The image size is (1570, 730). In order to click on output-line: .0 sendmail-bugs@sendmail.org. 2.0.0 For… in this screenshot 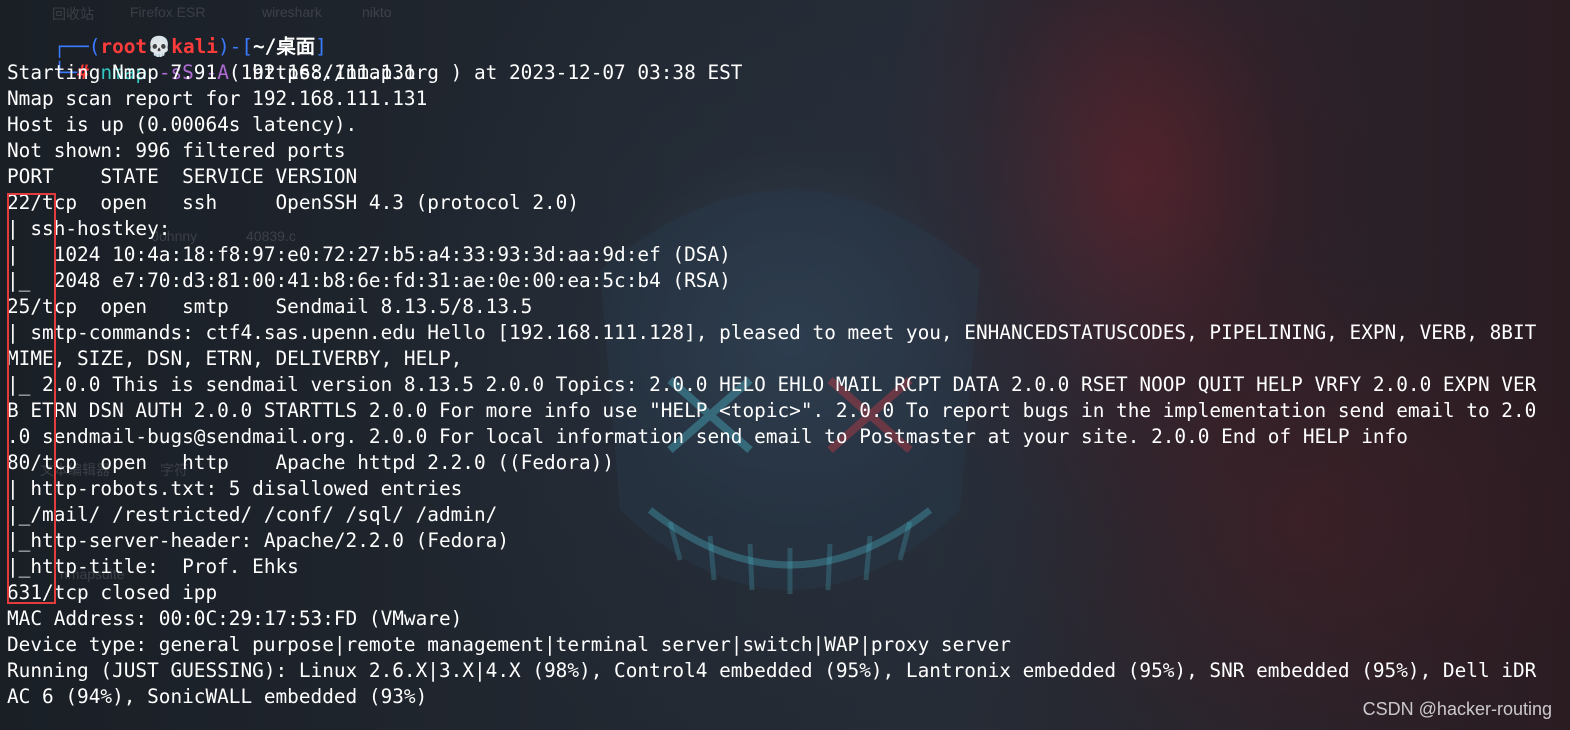, I will do `click(707, 436)`.